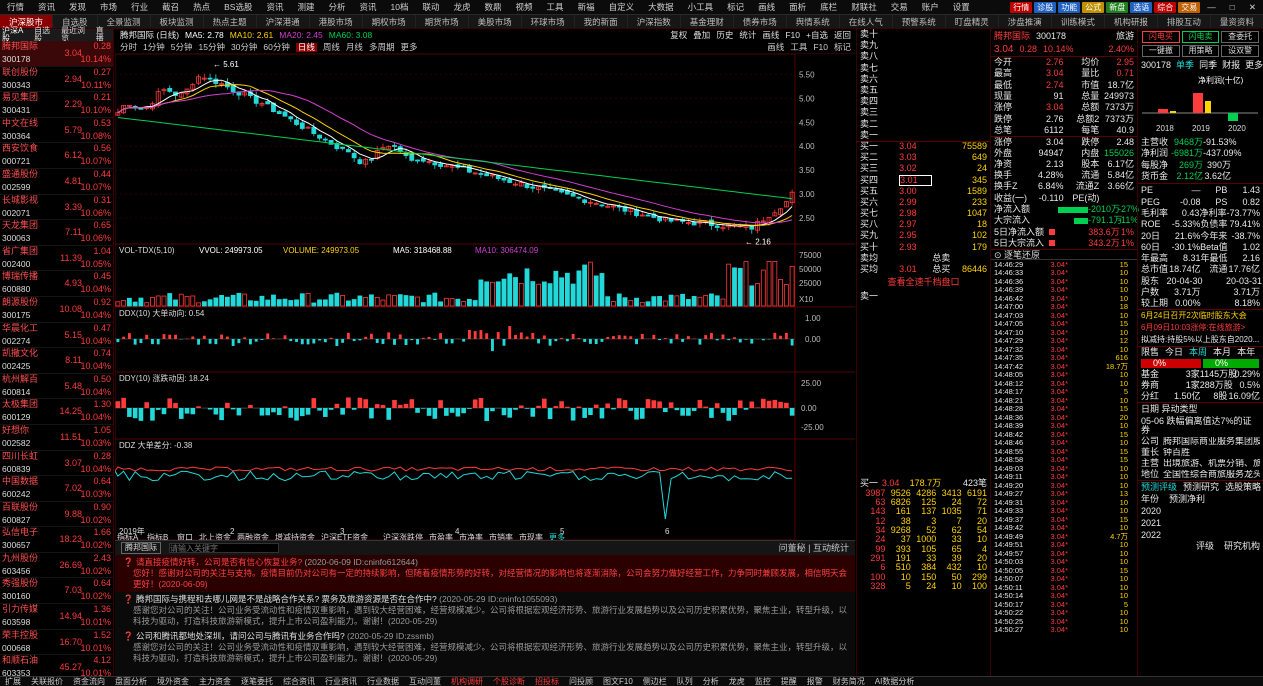 The width and height of the screenshot is (1263, 686). Describe the element at coordinates (185, 536) in the screenshot. I see `indicator-tab: 窗口` at that location.